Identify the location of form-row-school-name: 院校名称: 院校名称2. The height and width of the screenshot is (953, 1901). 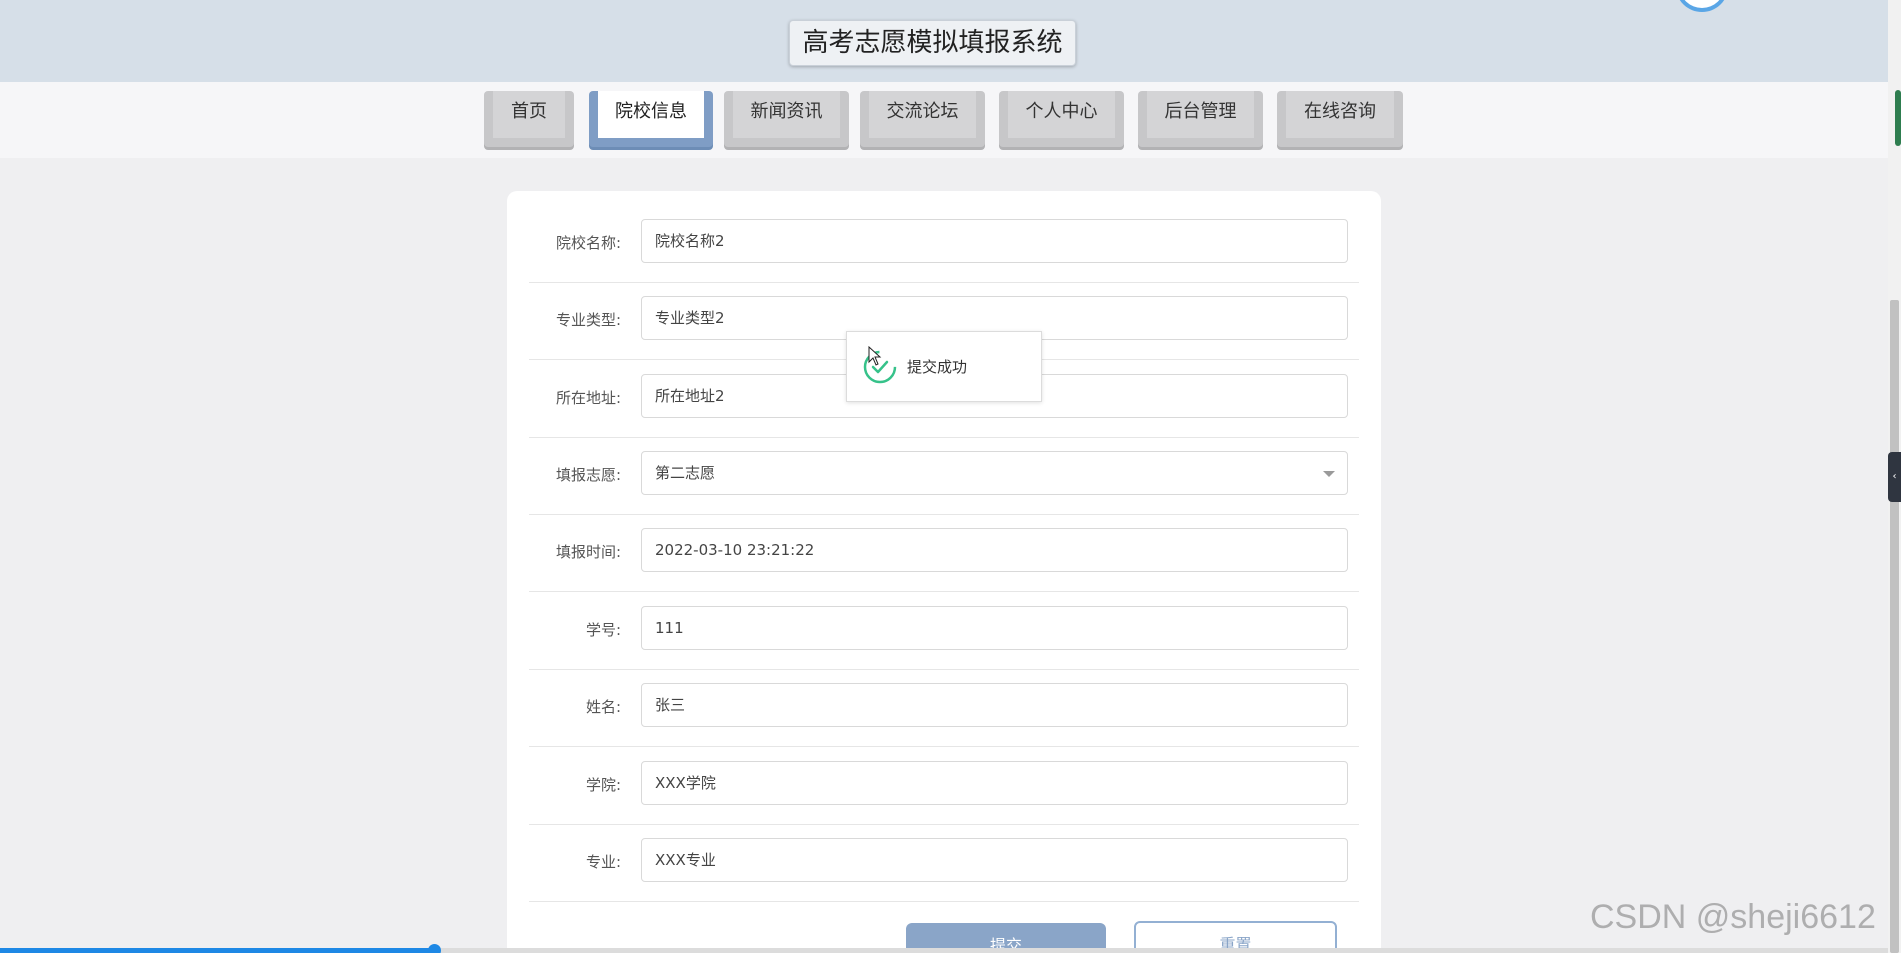
(944, 244).